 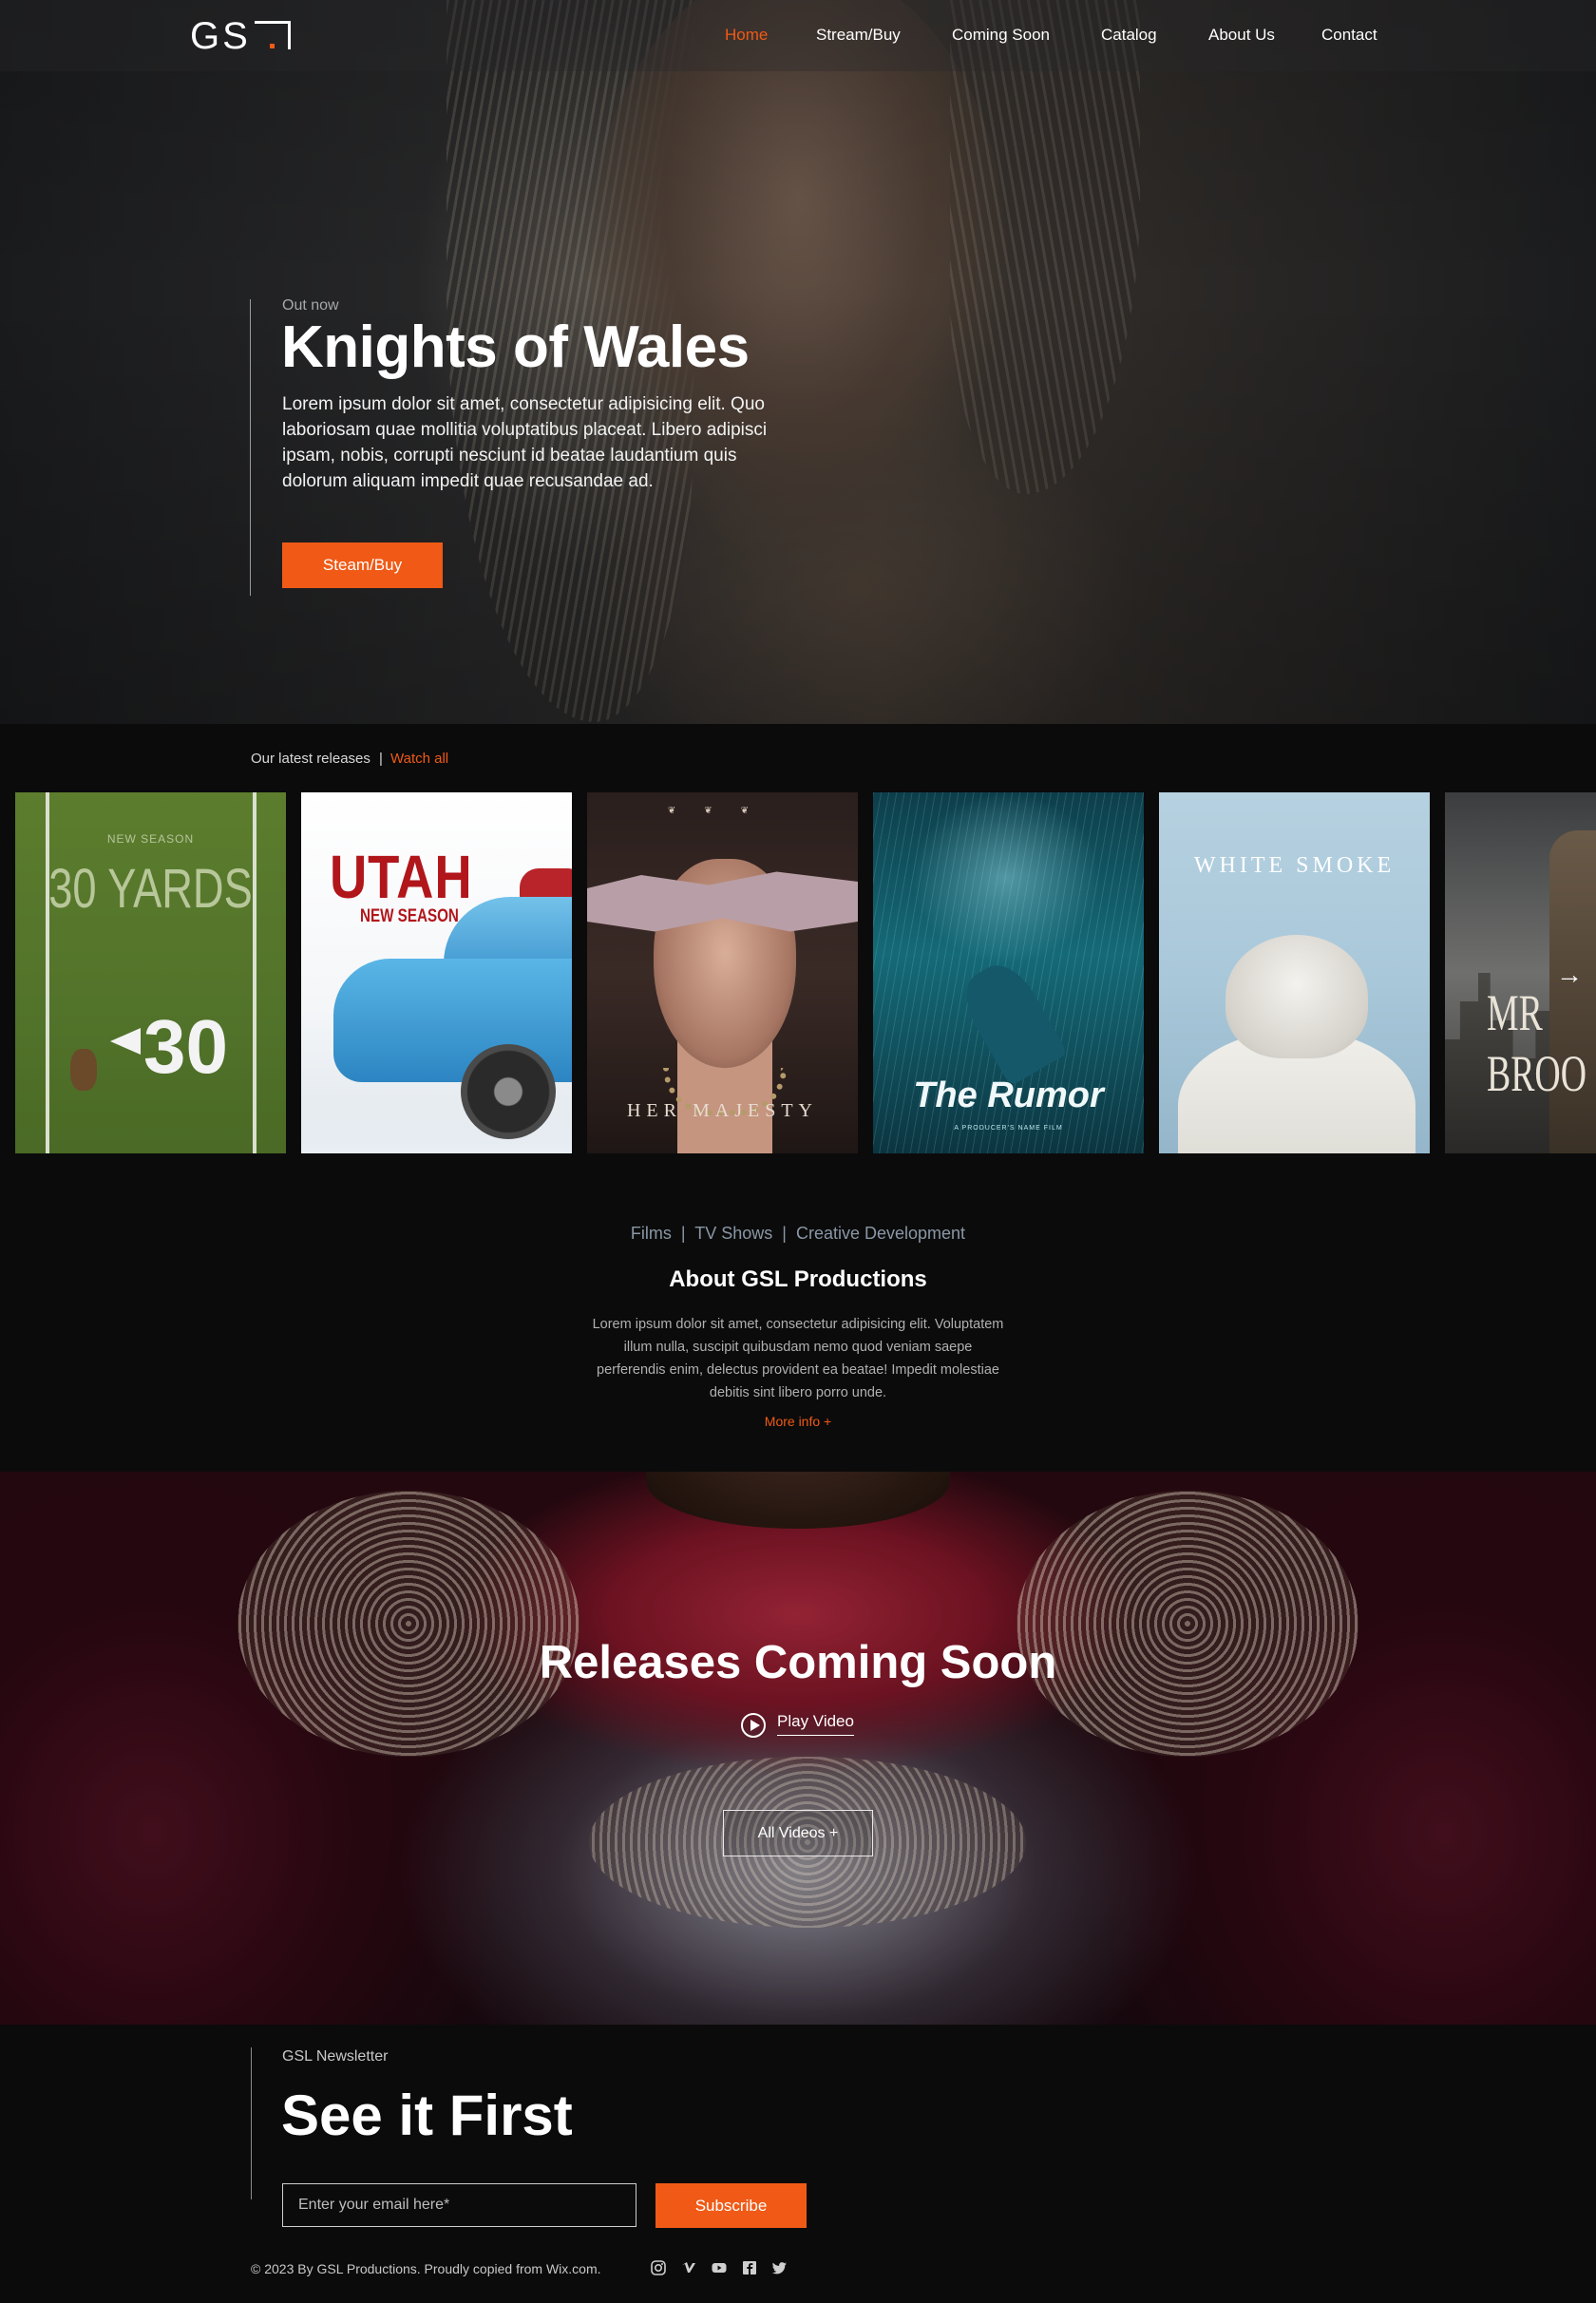 What do you see at coordinates (1001, 35) in the screenshot?
I see `nav-coming-soon: Coming Soon` at bounding box center [1001, 35].